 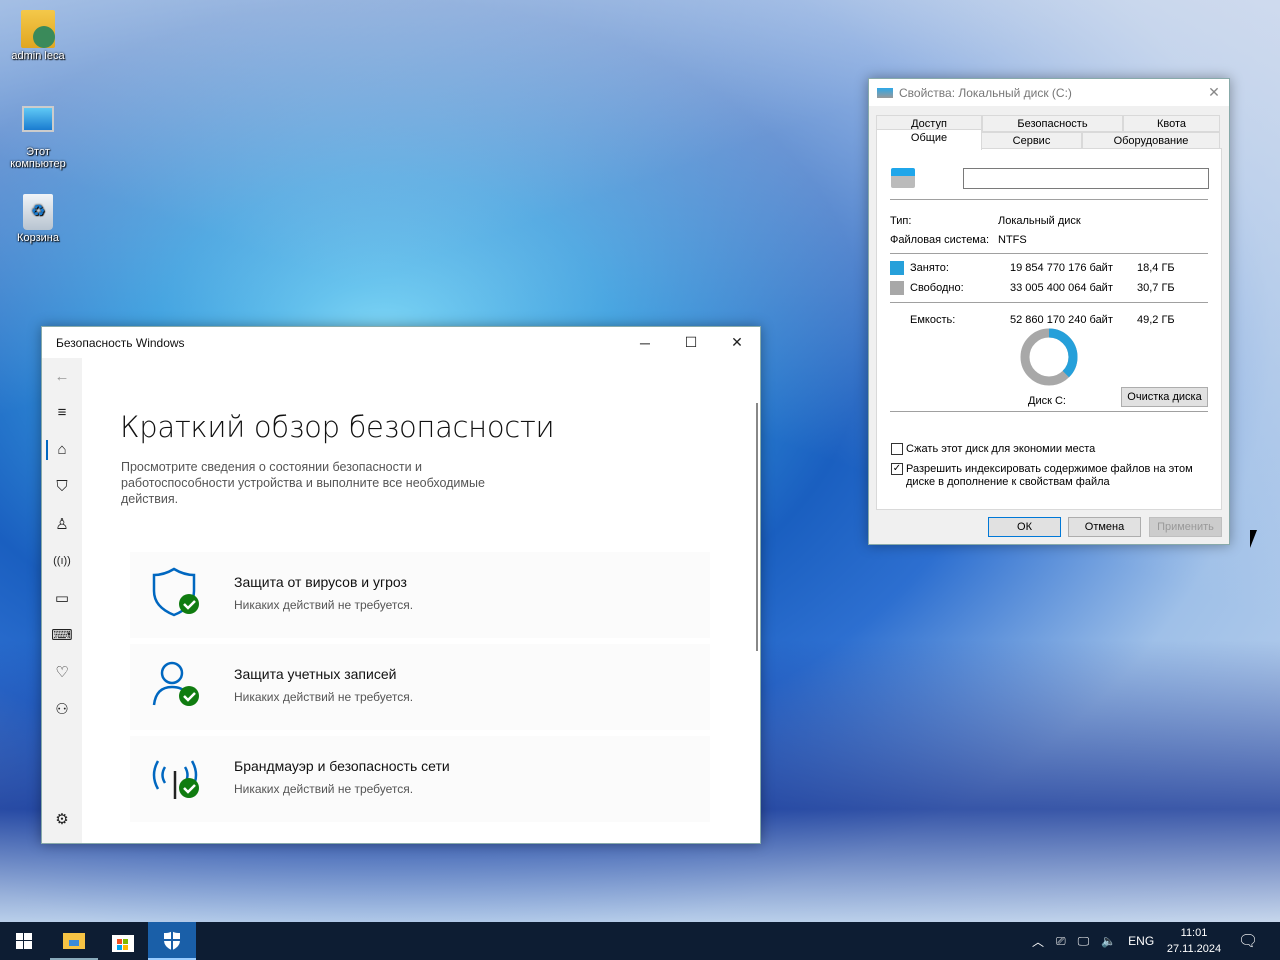 I want to click on family-icon: ⚇, so click(x=62, y=708).